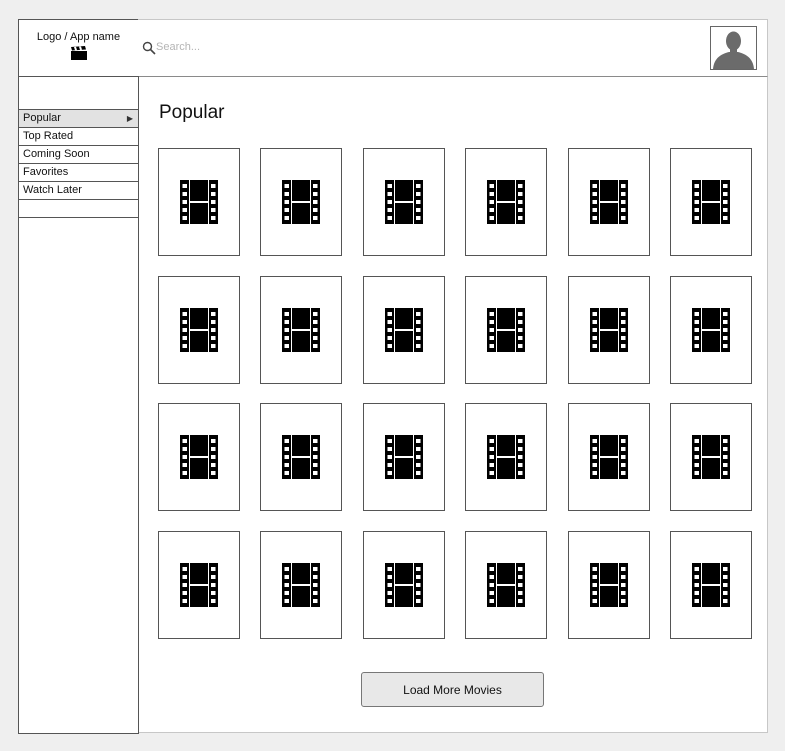  Describe the element at coordinates (78, 208) in the screenshot. I see `sidebar-item-empty` at that location.